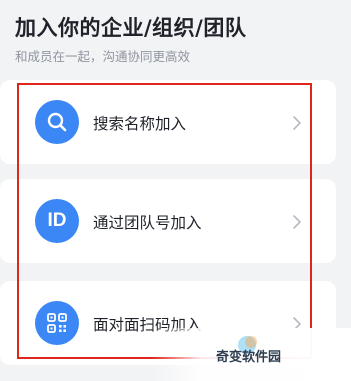 The width and height of the screenshot is (351, 381). I want to click on join-by-qr-scan-label: 面对面扫码加入, so click(147, 325).